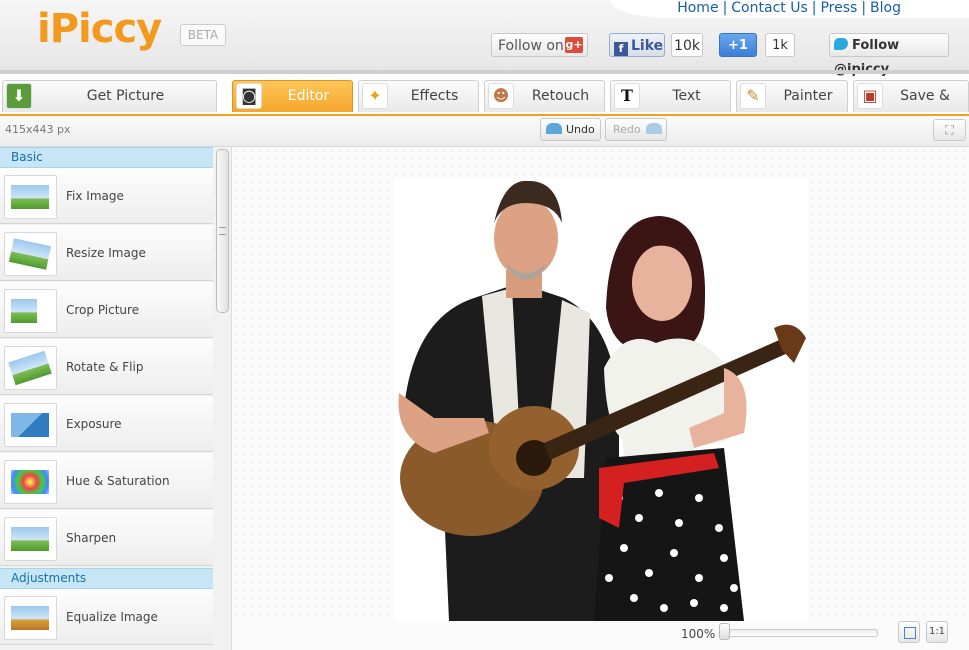 The image size is (969, 650). I want to click on facebook-like-count: 10k, so click(687, 45).